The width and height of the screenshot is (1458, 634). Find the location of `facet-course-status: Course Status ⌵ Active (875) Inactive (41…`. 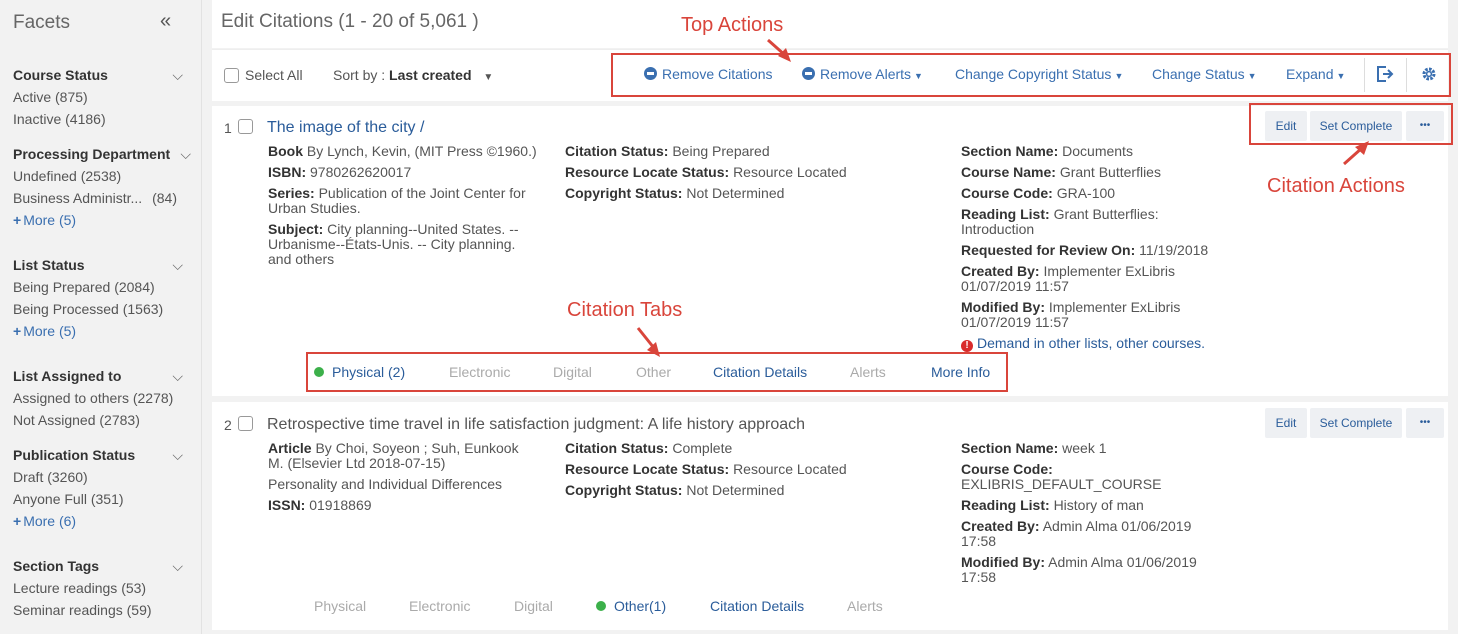

facet-course-status: Course Status ⌵ Active (875) Inactive (41… is located at coordinates (98, 97).